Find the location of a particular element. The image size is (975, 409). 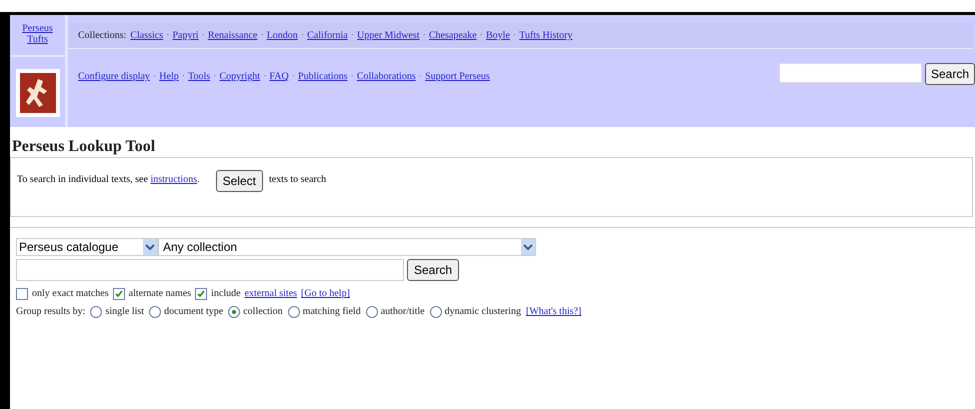

collection-link: London is located at coordinates (282, 35).